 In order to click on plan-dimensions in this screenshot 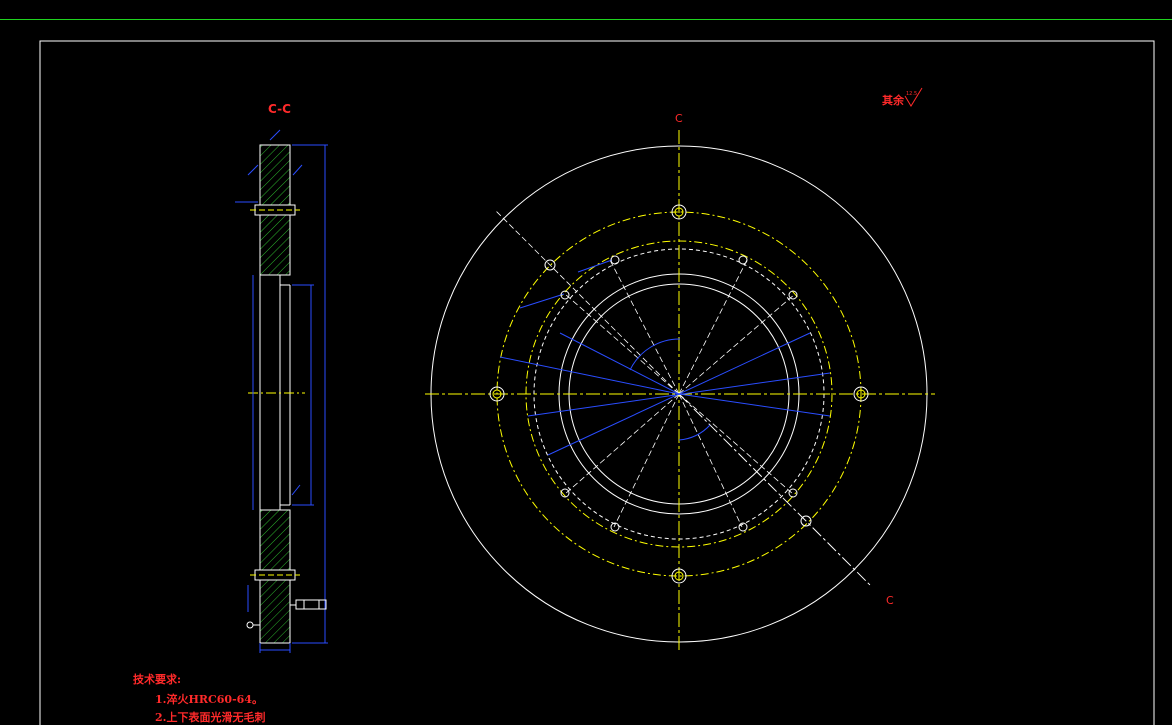, I will do `click(665, 357)`.